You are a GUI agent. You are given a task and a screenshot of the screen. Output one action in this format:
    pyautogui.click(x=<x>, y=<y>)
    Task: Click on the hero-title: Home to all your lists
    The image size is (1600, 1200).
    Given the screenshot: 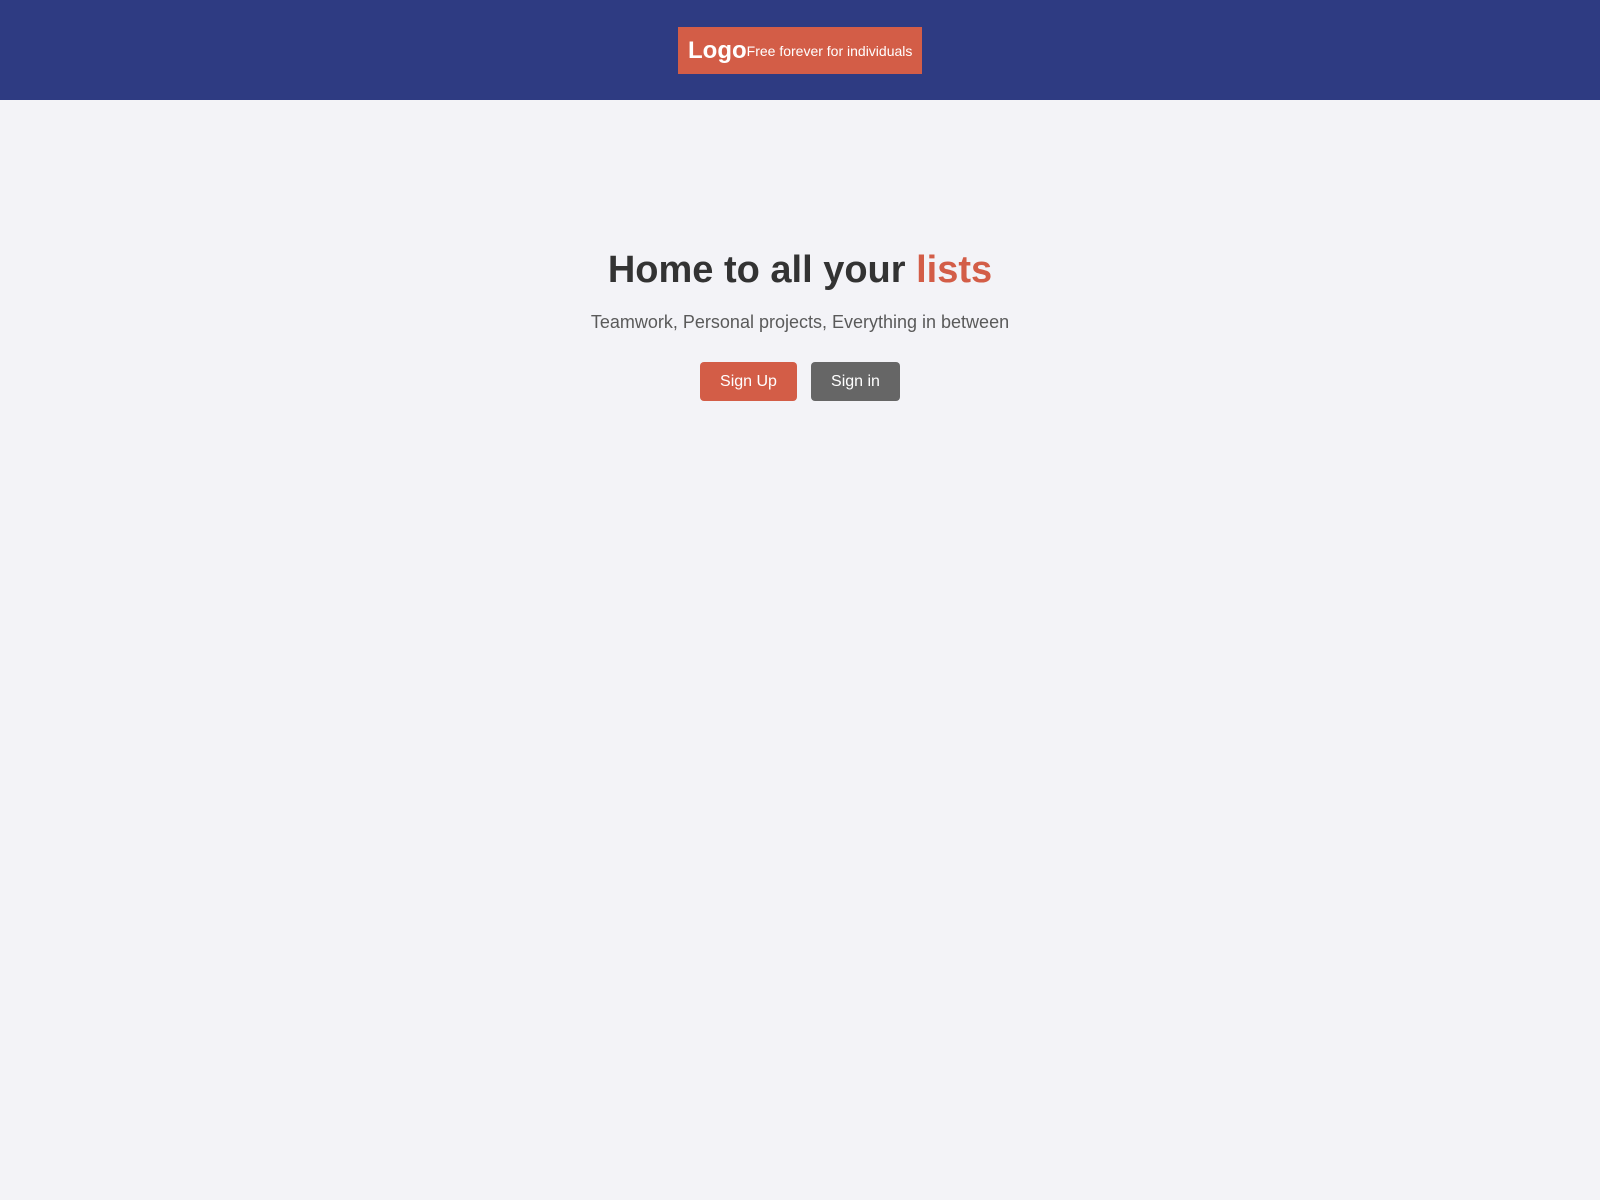 What is the action you would take?
    pyautogui.click(x=800, y=270)
    